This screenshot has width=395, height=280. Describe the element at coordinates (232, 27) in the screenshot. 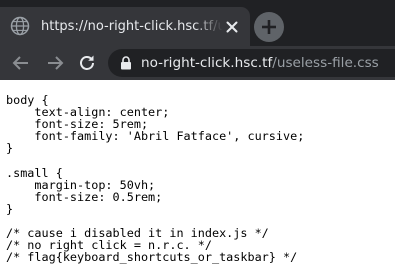

I see `close-icon` at that location.